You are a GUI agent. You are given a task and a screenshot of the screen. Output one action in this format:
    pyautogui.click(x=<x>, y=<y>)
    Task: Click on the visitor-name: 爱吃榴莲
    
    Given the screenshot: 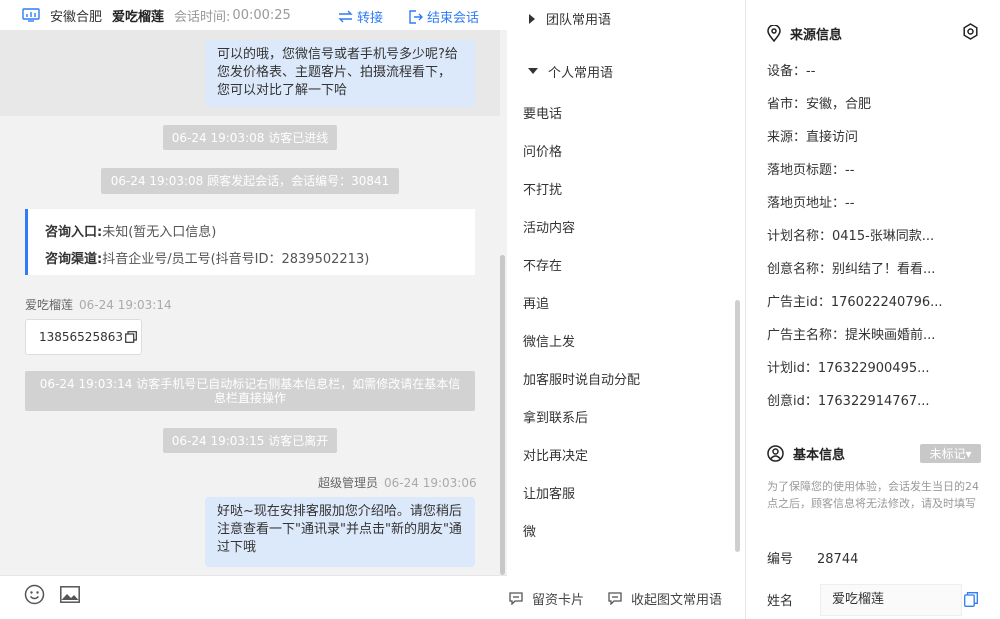 What is the action you would take?
    pyautogui.click(x=138, y=17)
    